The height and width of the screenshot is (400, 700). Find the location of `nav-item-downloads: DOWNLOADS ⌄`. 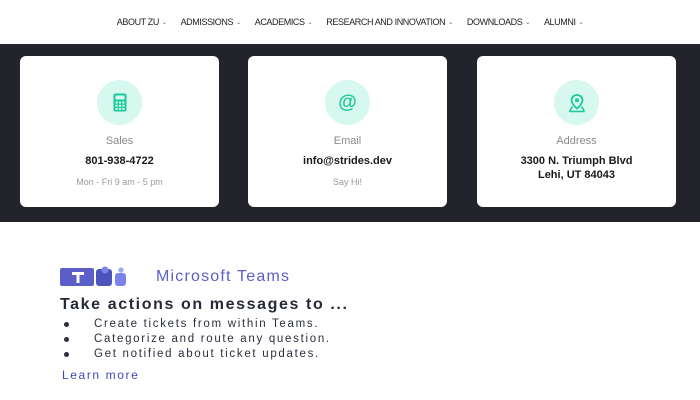

nav-item-downloads: DOWNLOADS ⌄ is located at coordinates (498, 22).